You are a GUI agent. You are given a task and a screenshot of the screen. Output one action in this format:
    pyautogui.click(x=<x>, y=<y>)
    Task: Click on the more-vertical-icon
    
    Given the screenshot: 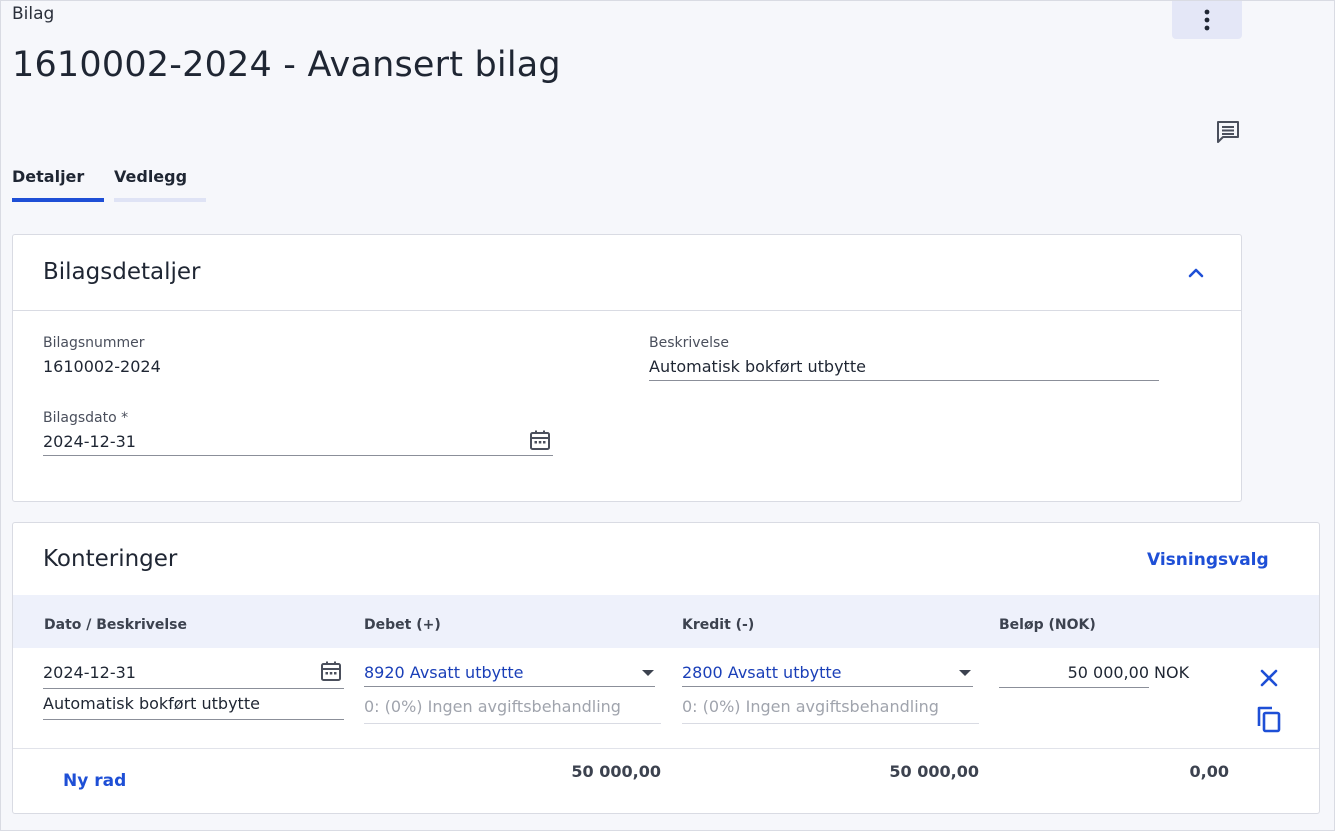 What is the action you would take?
    pyautogui.click(x=1207, y=20)
    